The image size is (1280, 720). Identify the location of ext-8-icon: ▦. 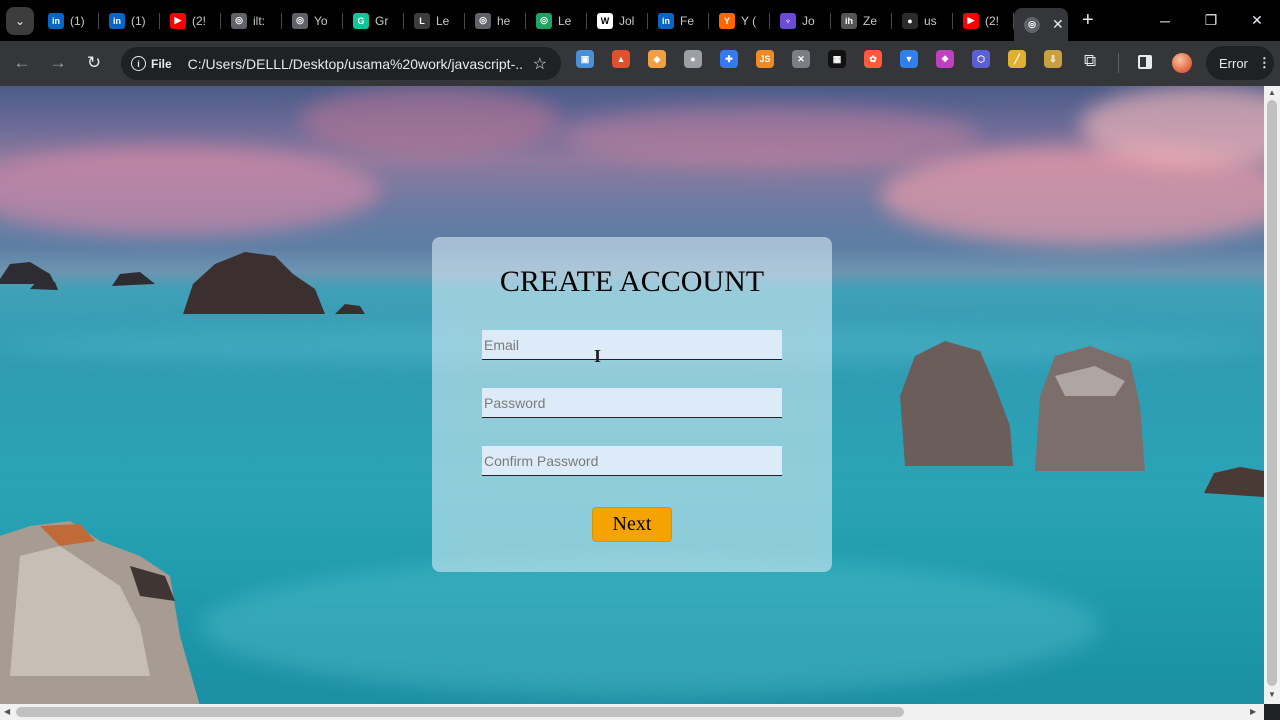
(837, 59).